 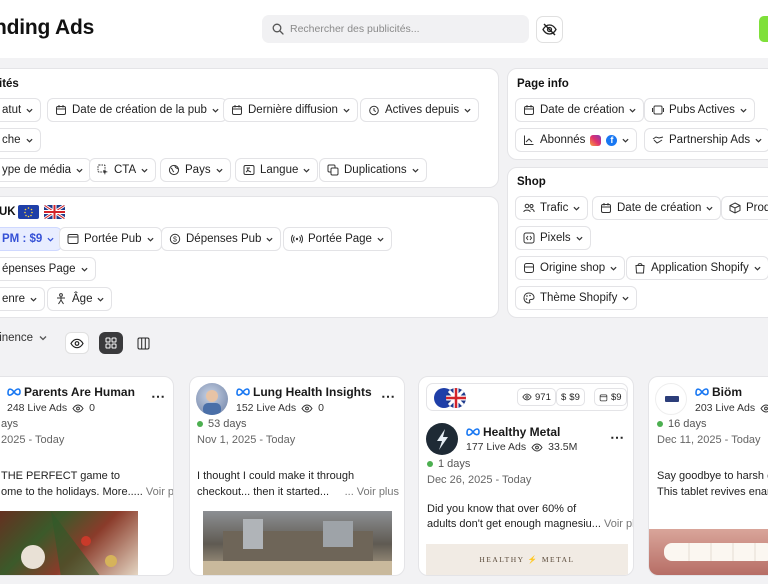 I want to click on filter-portee-pub: Portée Pub, so click(x=110, y=239).